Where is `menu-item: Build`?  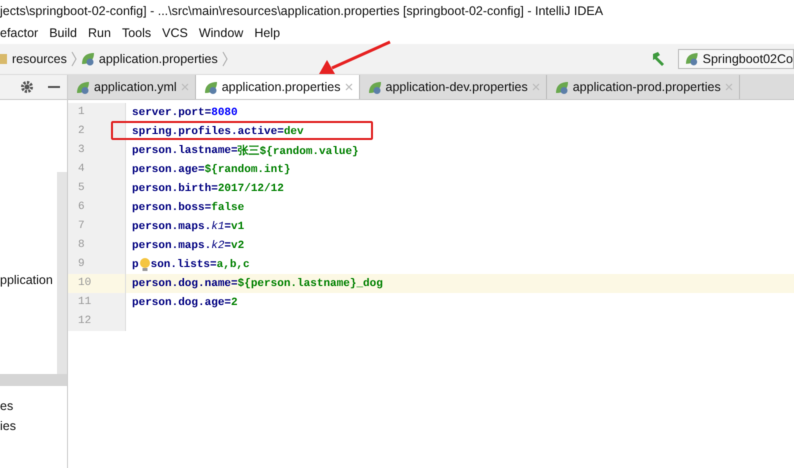
menu-item: Build is located at coordinates (63, 33).